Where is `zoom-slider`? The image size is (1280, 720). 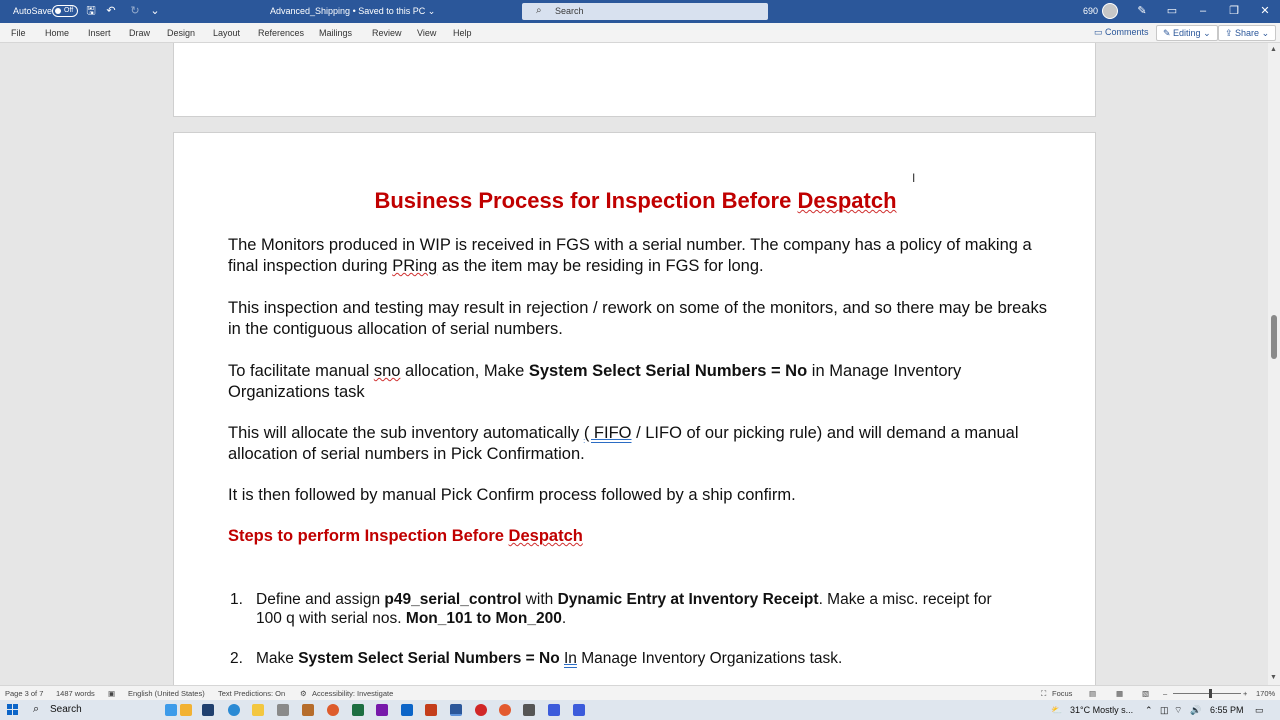
zoom-slider is located at coordinates (1207, 693).